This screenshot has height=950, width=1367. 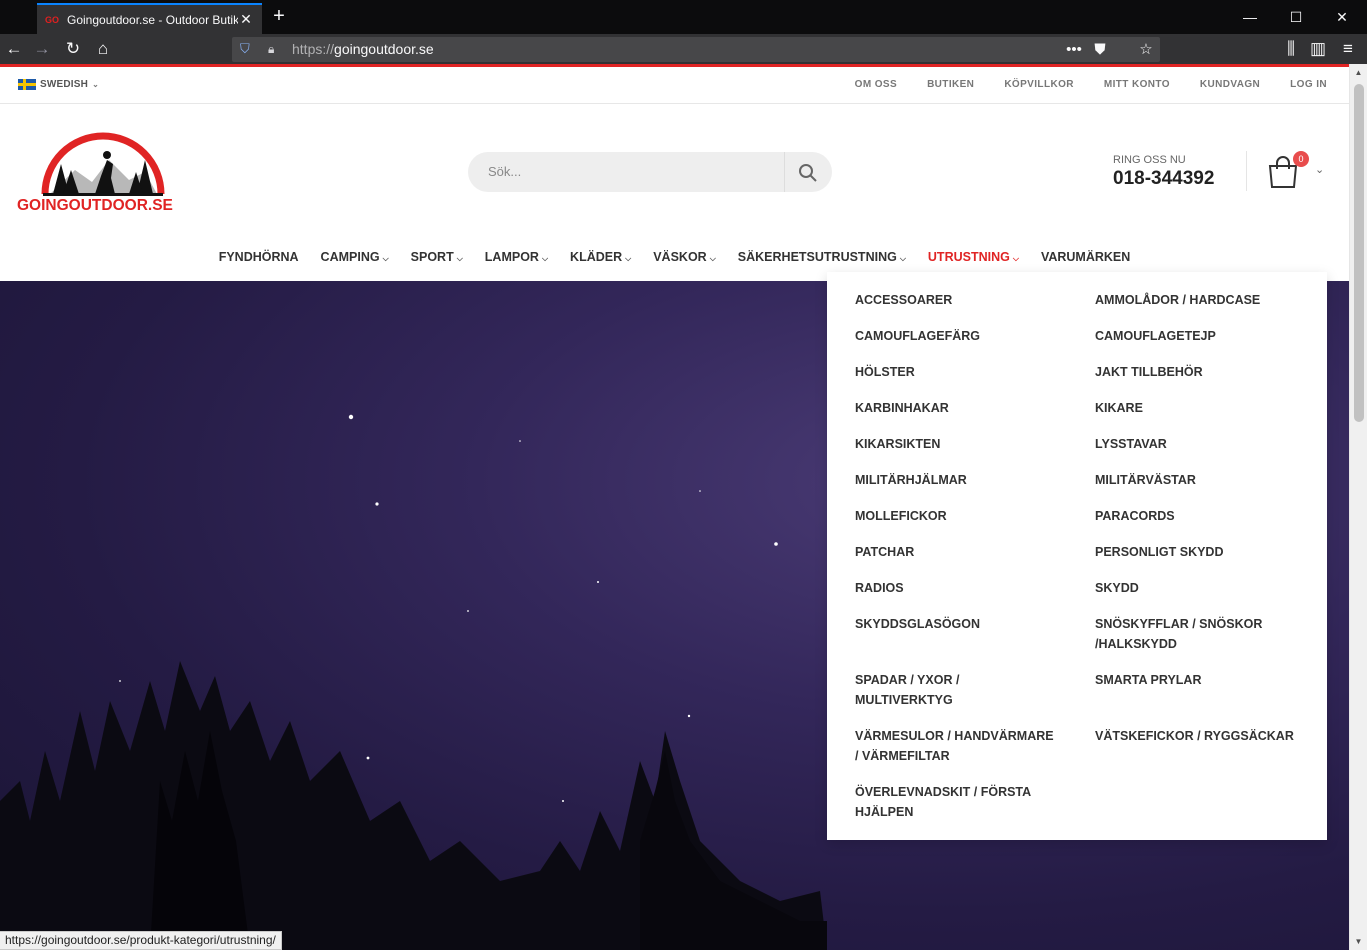 What do you see at coordinates (247, 49) in the screenshot?
I see `shield-icon: ⛉` at bounding box center [247, 49].